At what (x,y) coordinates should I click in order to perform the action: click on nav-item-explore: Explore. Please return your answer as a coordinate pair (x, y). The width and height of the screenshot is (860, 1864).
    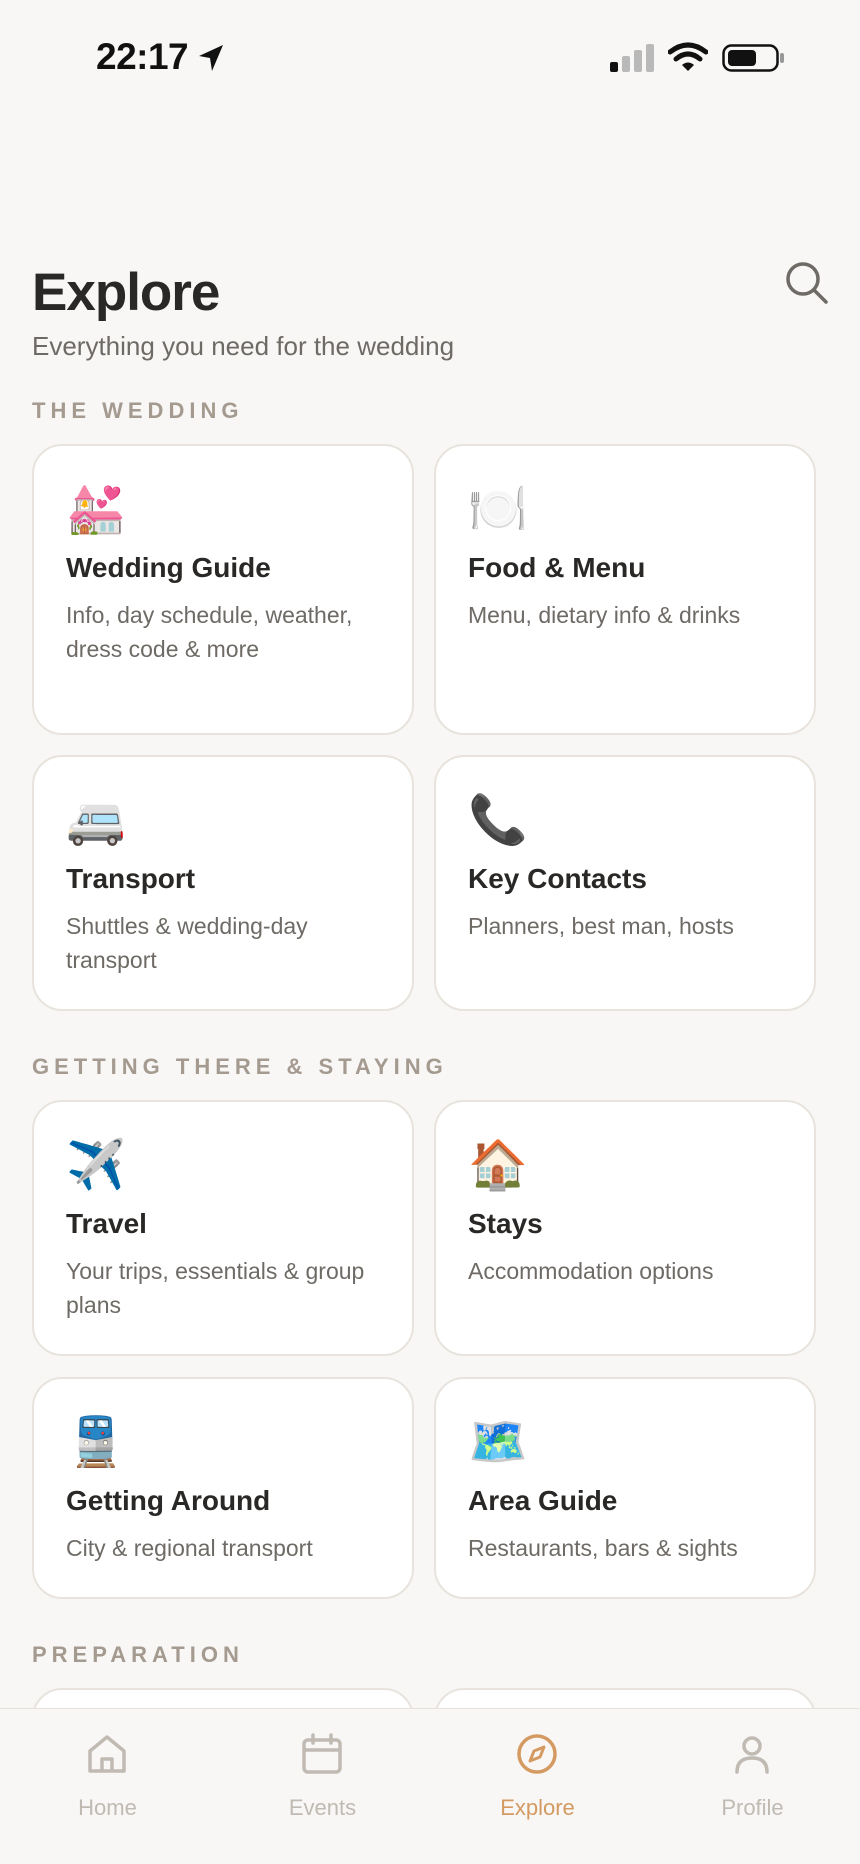
    Looking at the image, I should click on (537, 1786).